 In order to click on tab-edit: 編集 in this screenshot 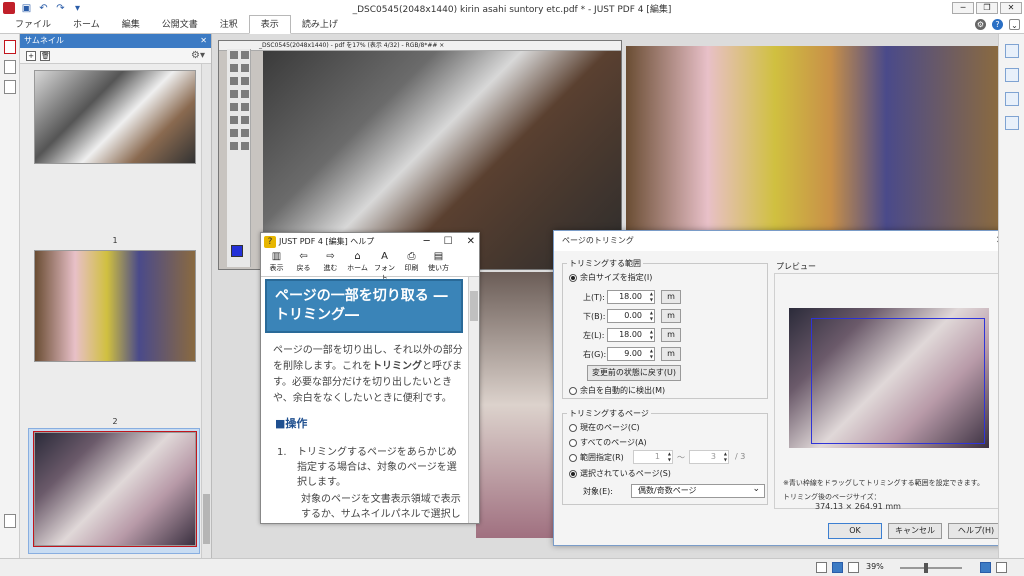, I will do `click(131, 25)`.